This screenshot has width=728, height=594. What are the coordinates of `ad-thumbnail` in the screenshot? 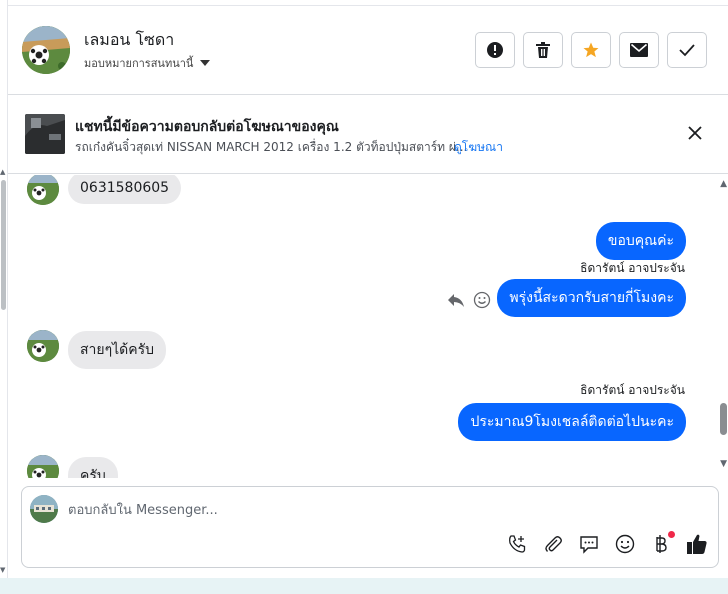 It's located at (45, 134).